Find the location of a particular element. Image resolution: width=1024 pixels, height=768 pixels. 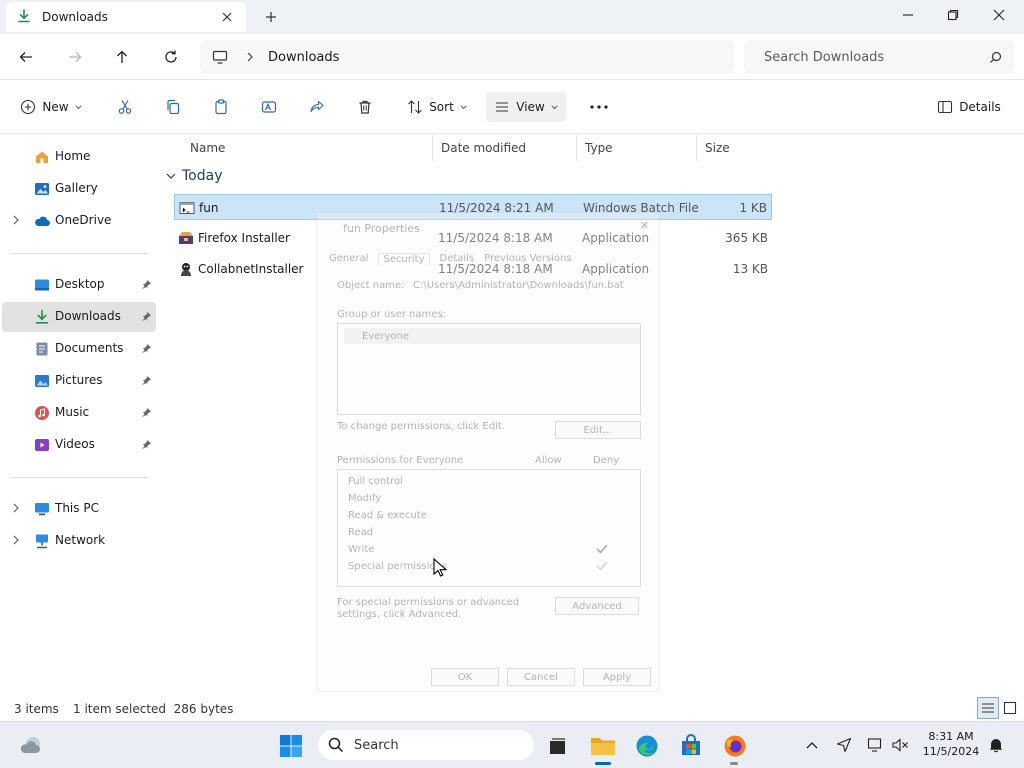

monitor-icon is located at coordinates (220, 57).